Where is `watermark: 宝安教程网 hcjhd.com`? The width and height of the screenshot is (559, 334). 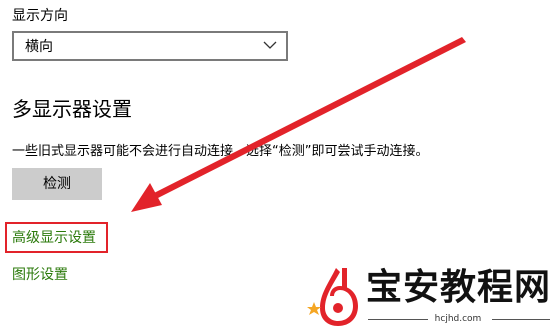 watermark: 宝安教程网 hcjhd.com is located at coordinates (431, 297).